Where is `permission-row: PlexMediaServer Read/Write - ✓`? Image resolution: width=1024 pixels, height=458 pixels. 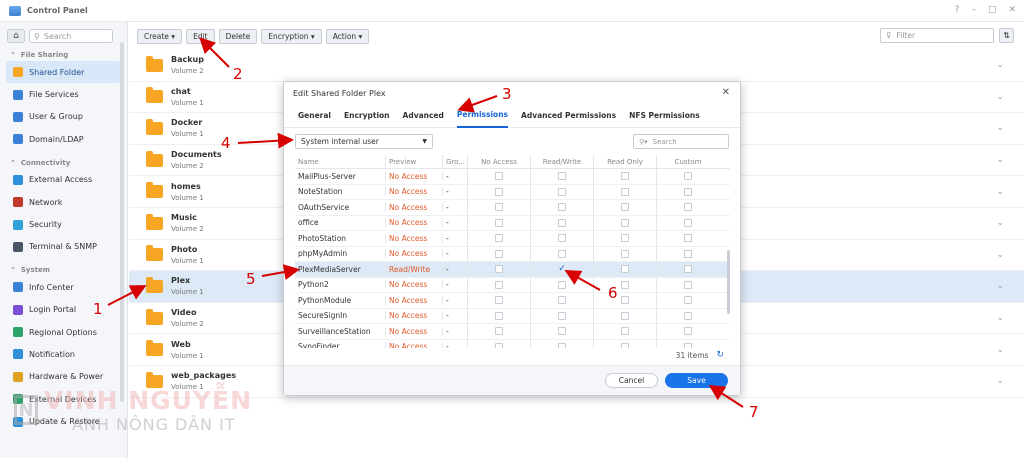
permission-row: PlexMediaServer Read/Write - ✓ is located at coordinates (512, 270).